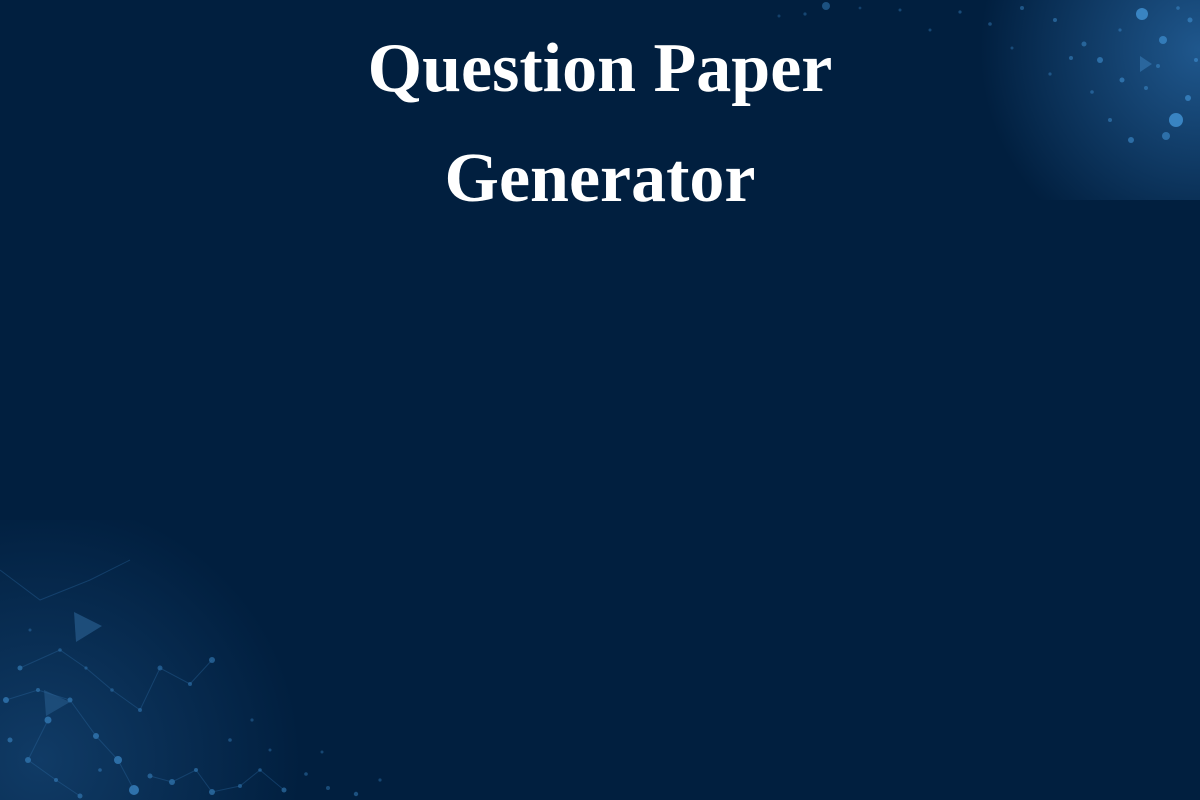 The image size is (1200, 800). I want to click on slide-title-line-1: Question Paper, so click(600, 68).